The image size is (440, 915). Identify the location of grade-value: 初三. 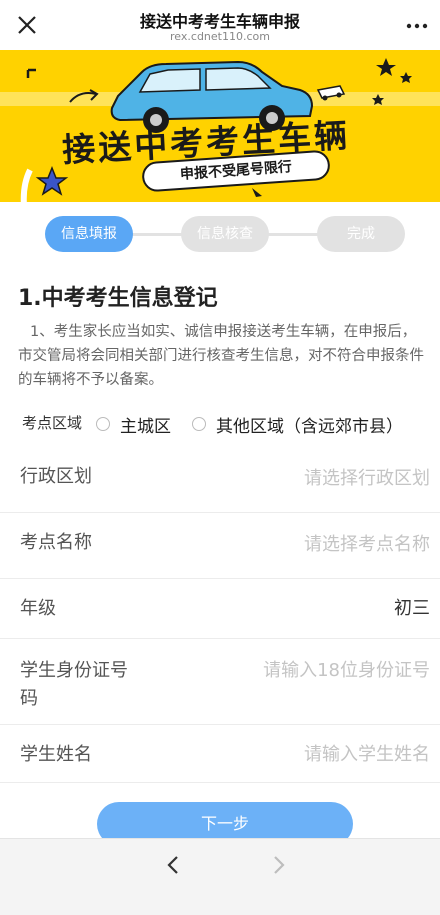
(412, 607).